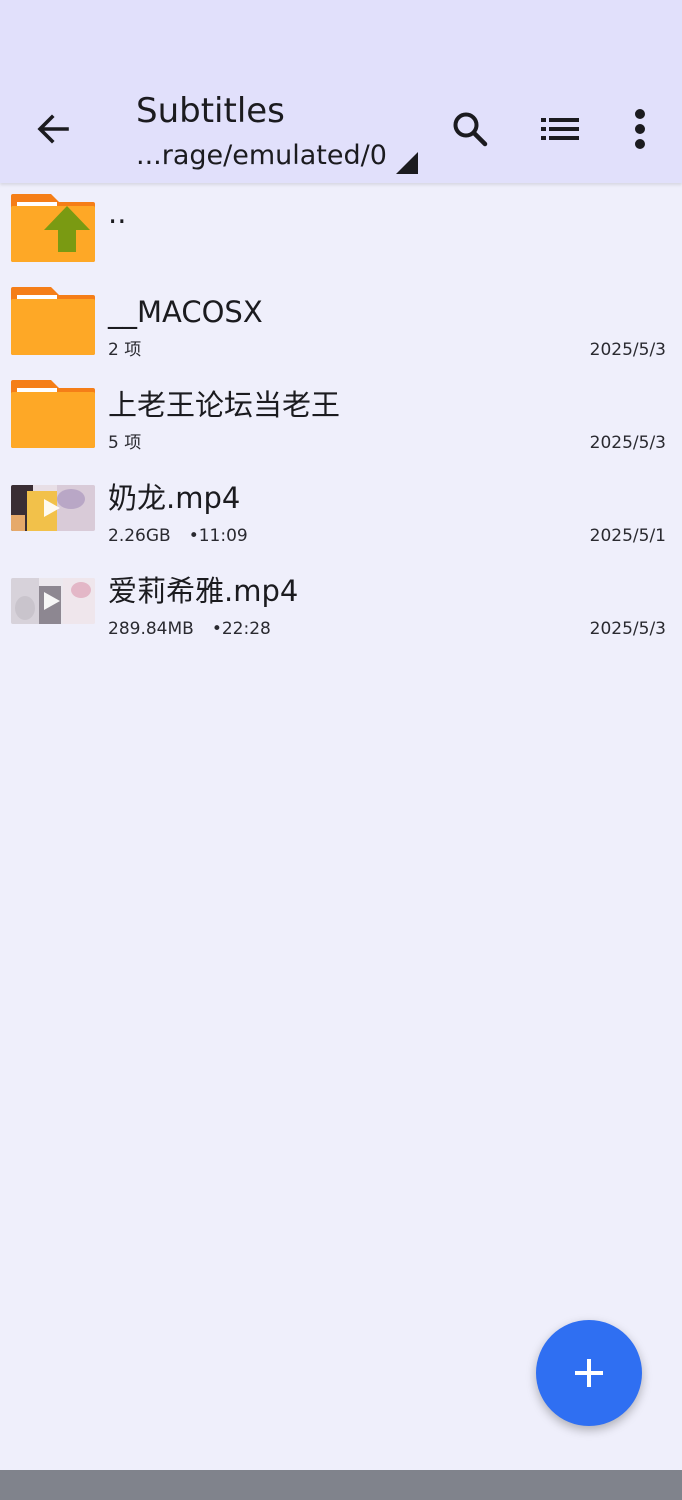 This screenshot has height=1500, width=682. What do you see at coordinates (261, 156) in the screenshot?
I see `path-breadcrumb: ...rage/emulated/0` at bounding box center [261, 156].